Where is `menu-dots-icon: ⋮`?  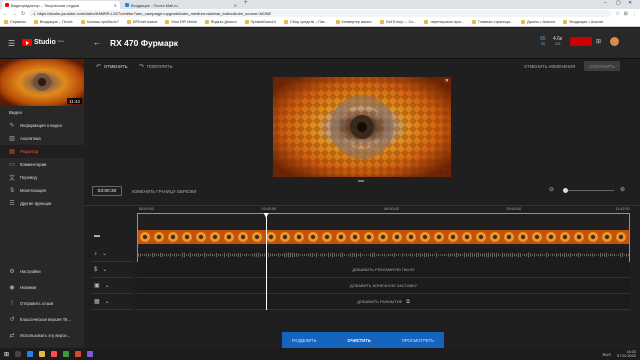 menu-dots-icon: ⋮ is located at coordinates (634, 14).